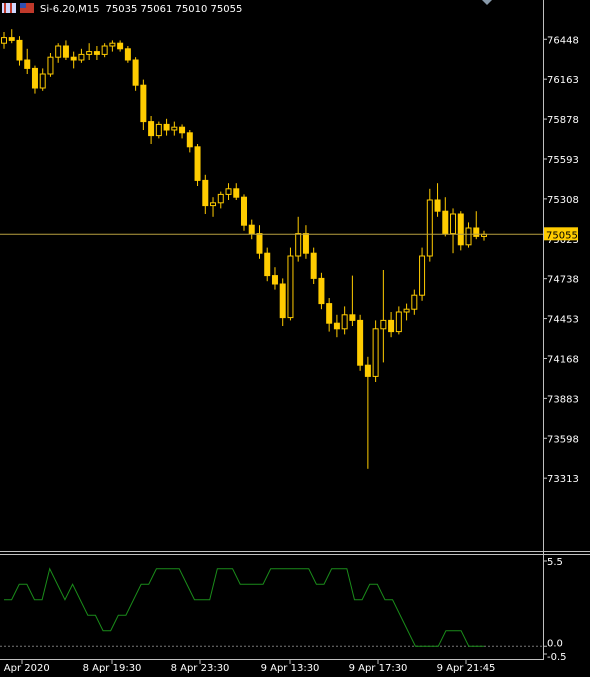 The height and width of the screenshot is (677, 590). I want to click on price-tick-label: 73598, so click(563, 439).